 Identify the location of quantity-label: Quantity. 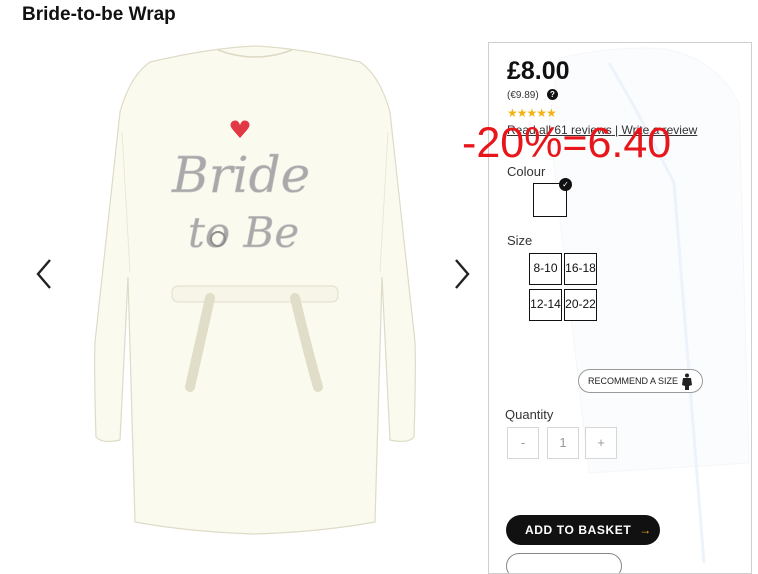
(529, 414).